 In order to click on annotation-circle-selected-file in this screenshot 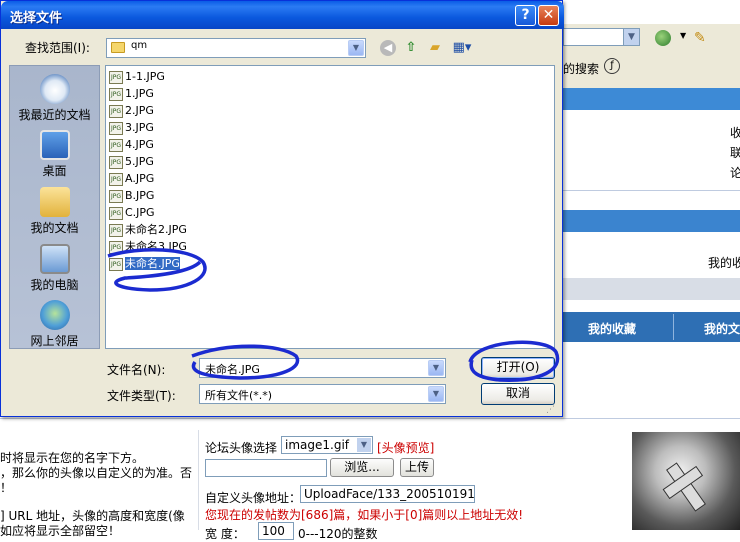, I will do `click(157, 270)`.